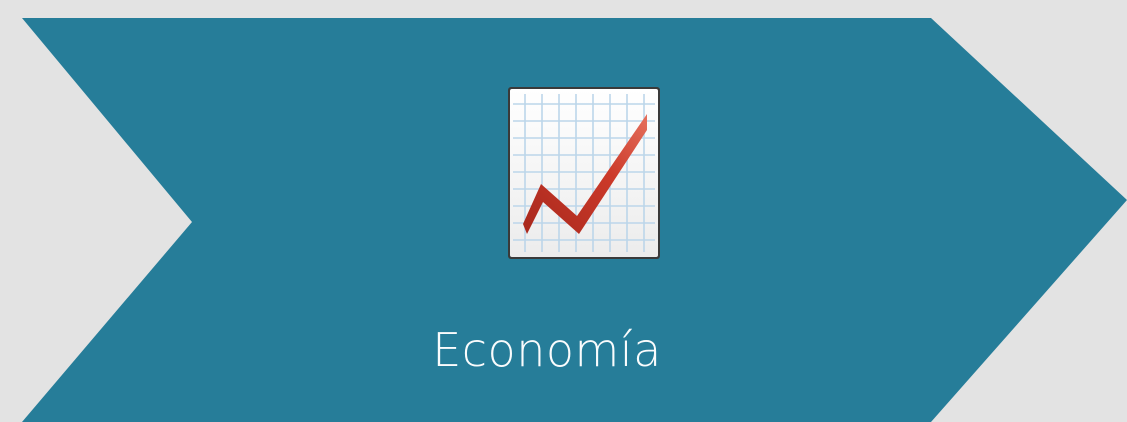 This screenshot has height=422, width=1127. What do you see at coordinates (547, 350) in the screenshot?
I see `step-label: Economía` at bounding box center [547, 350].